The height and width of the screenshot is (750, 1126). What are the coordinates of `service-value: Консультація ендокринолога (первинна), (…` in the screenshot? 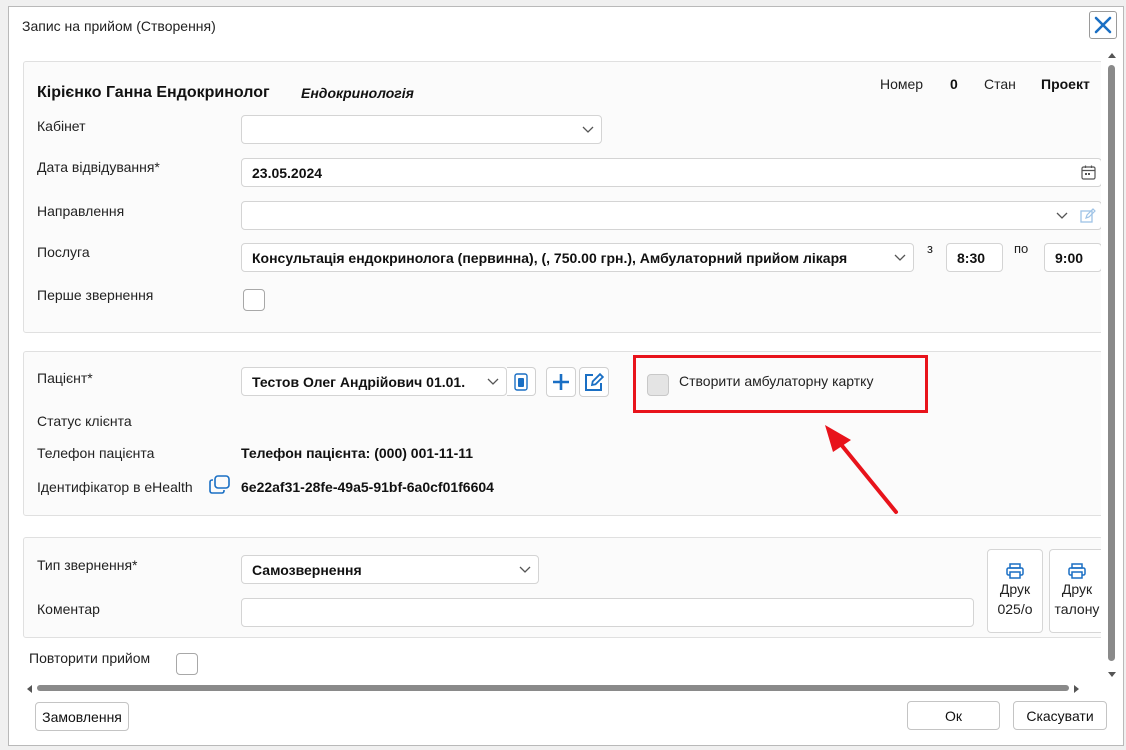 It's located at (550, 257).